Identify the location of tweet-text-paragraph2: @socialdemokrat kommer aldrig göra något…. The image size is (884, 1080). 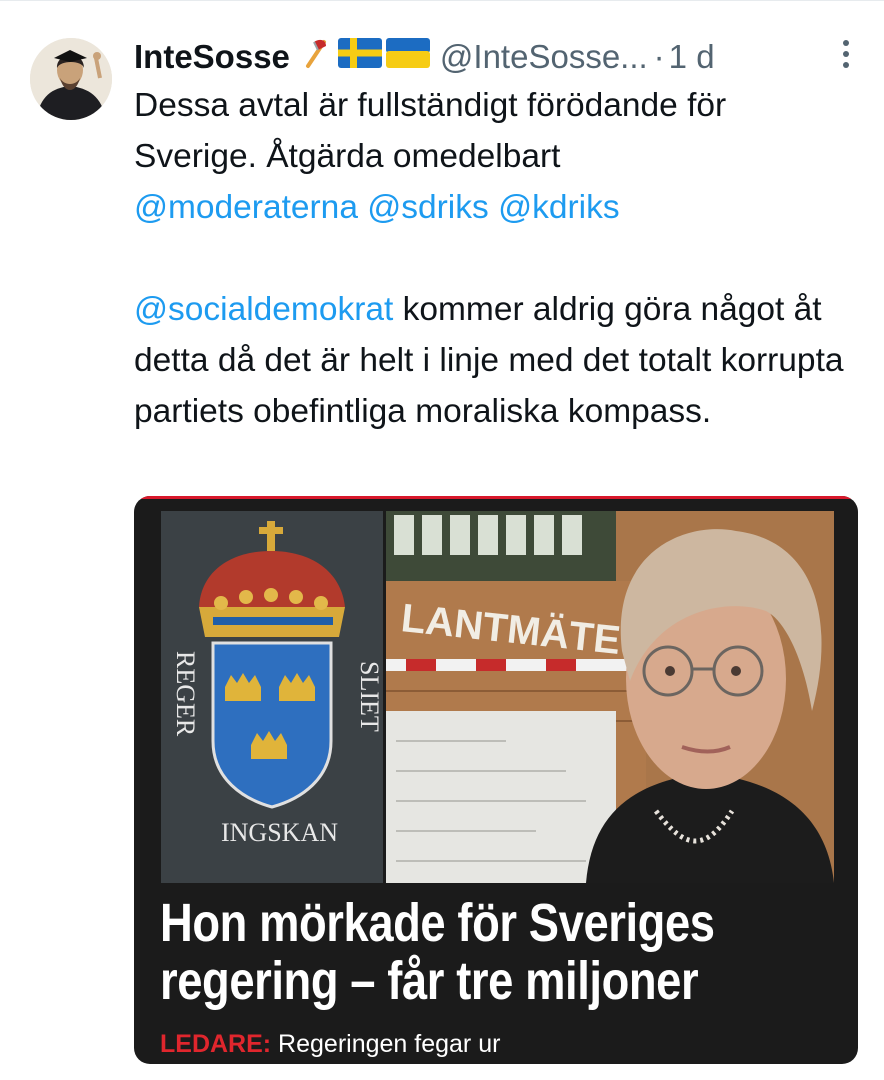
(494, 360).